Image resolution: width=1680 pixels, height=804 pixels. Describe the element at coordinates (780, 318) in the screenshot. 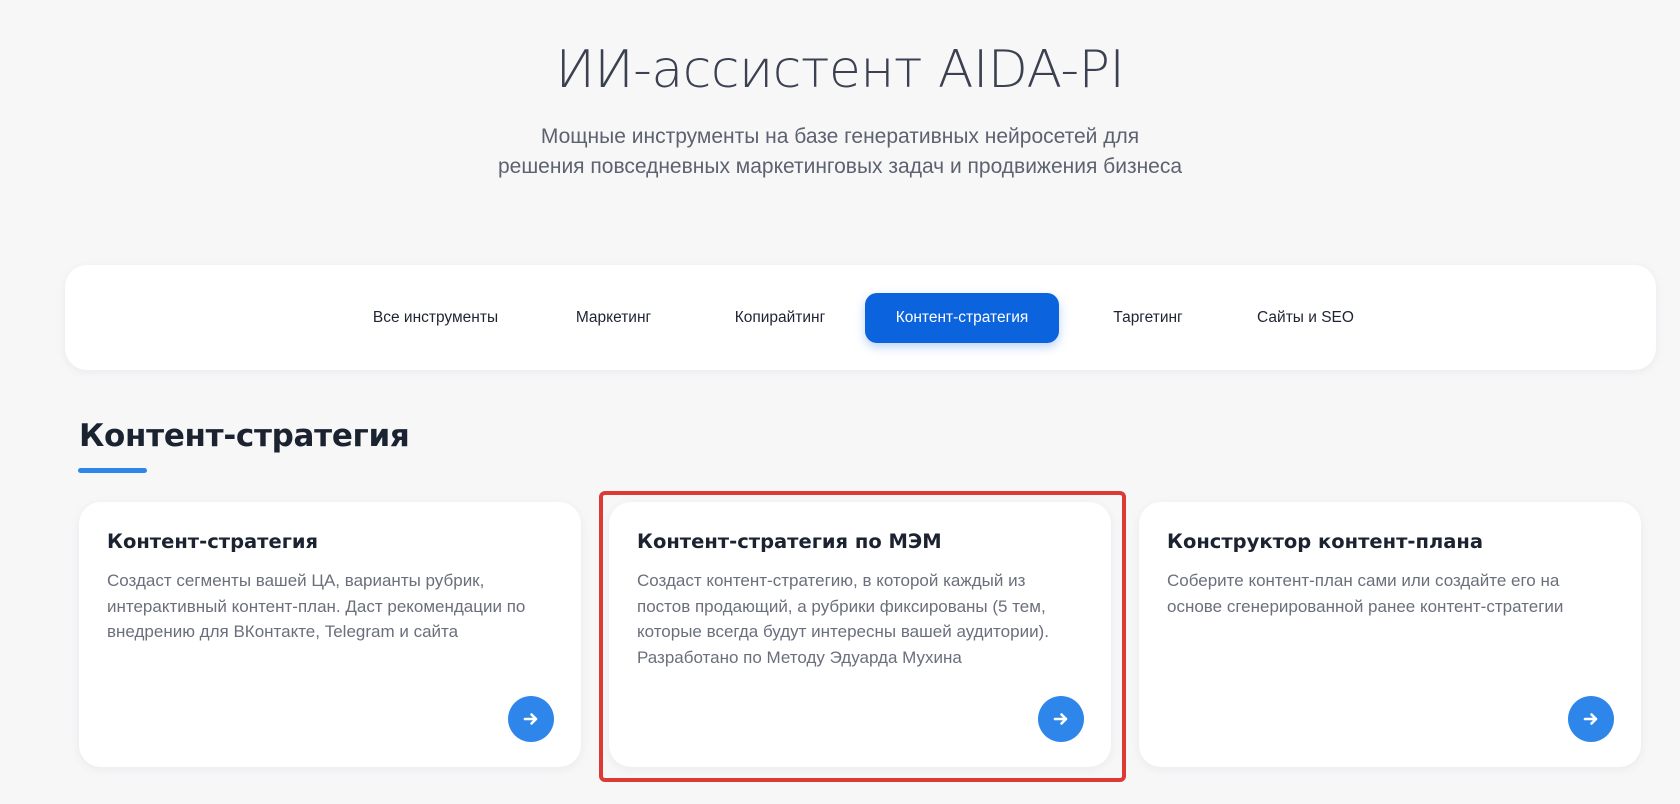

I see `tab-copywriting: Копирайтинг` at that location.